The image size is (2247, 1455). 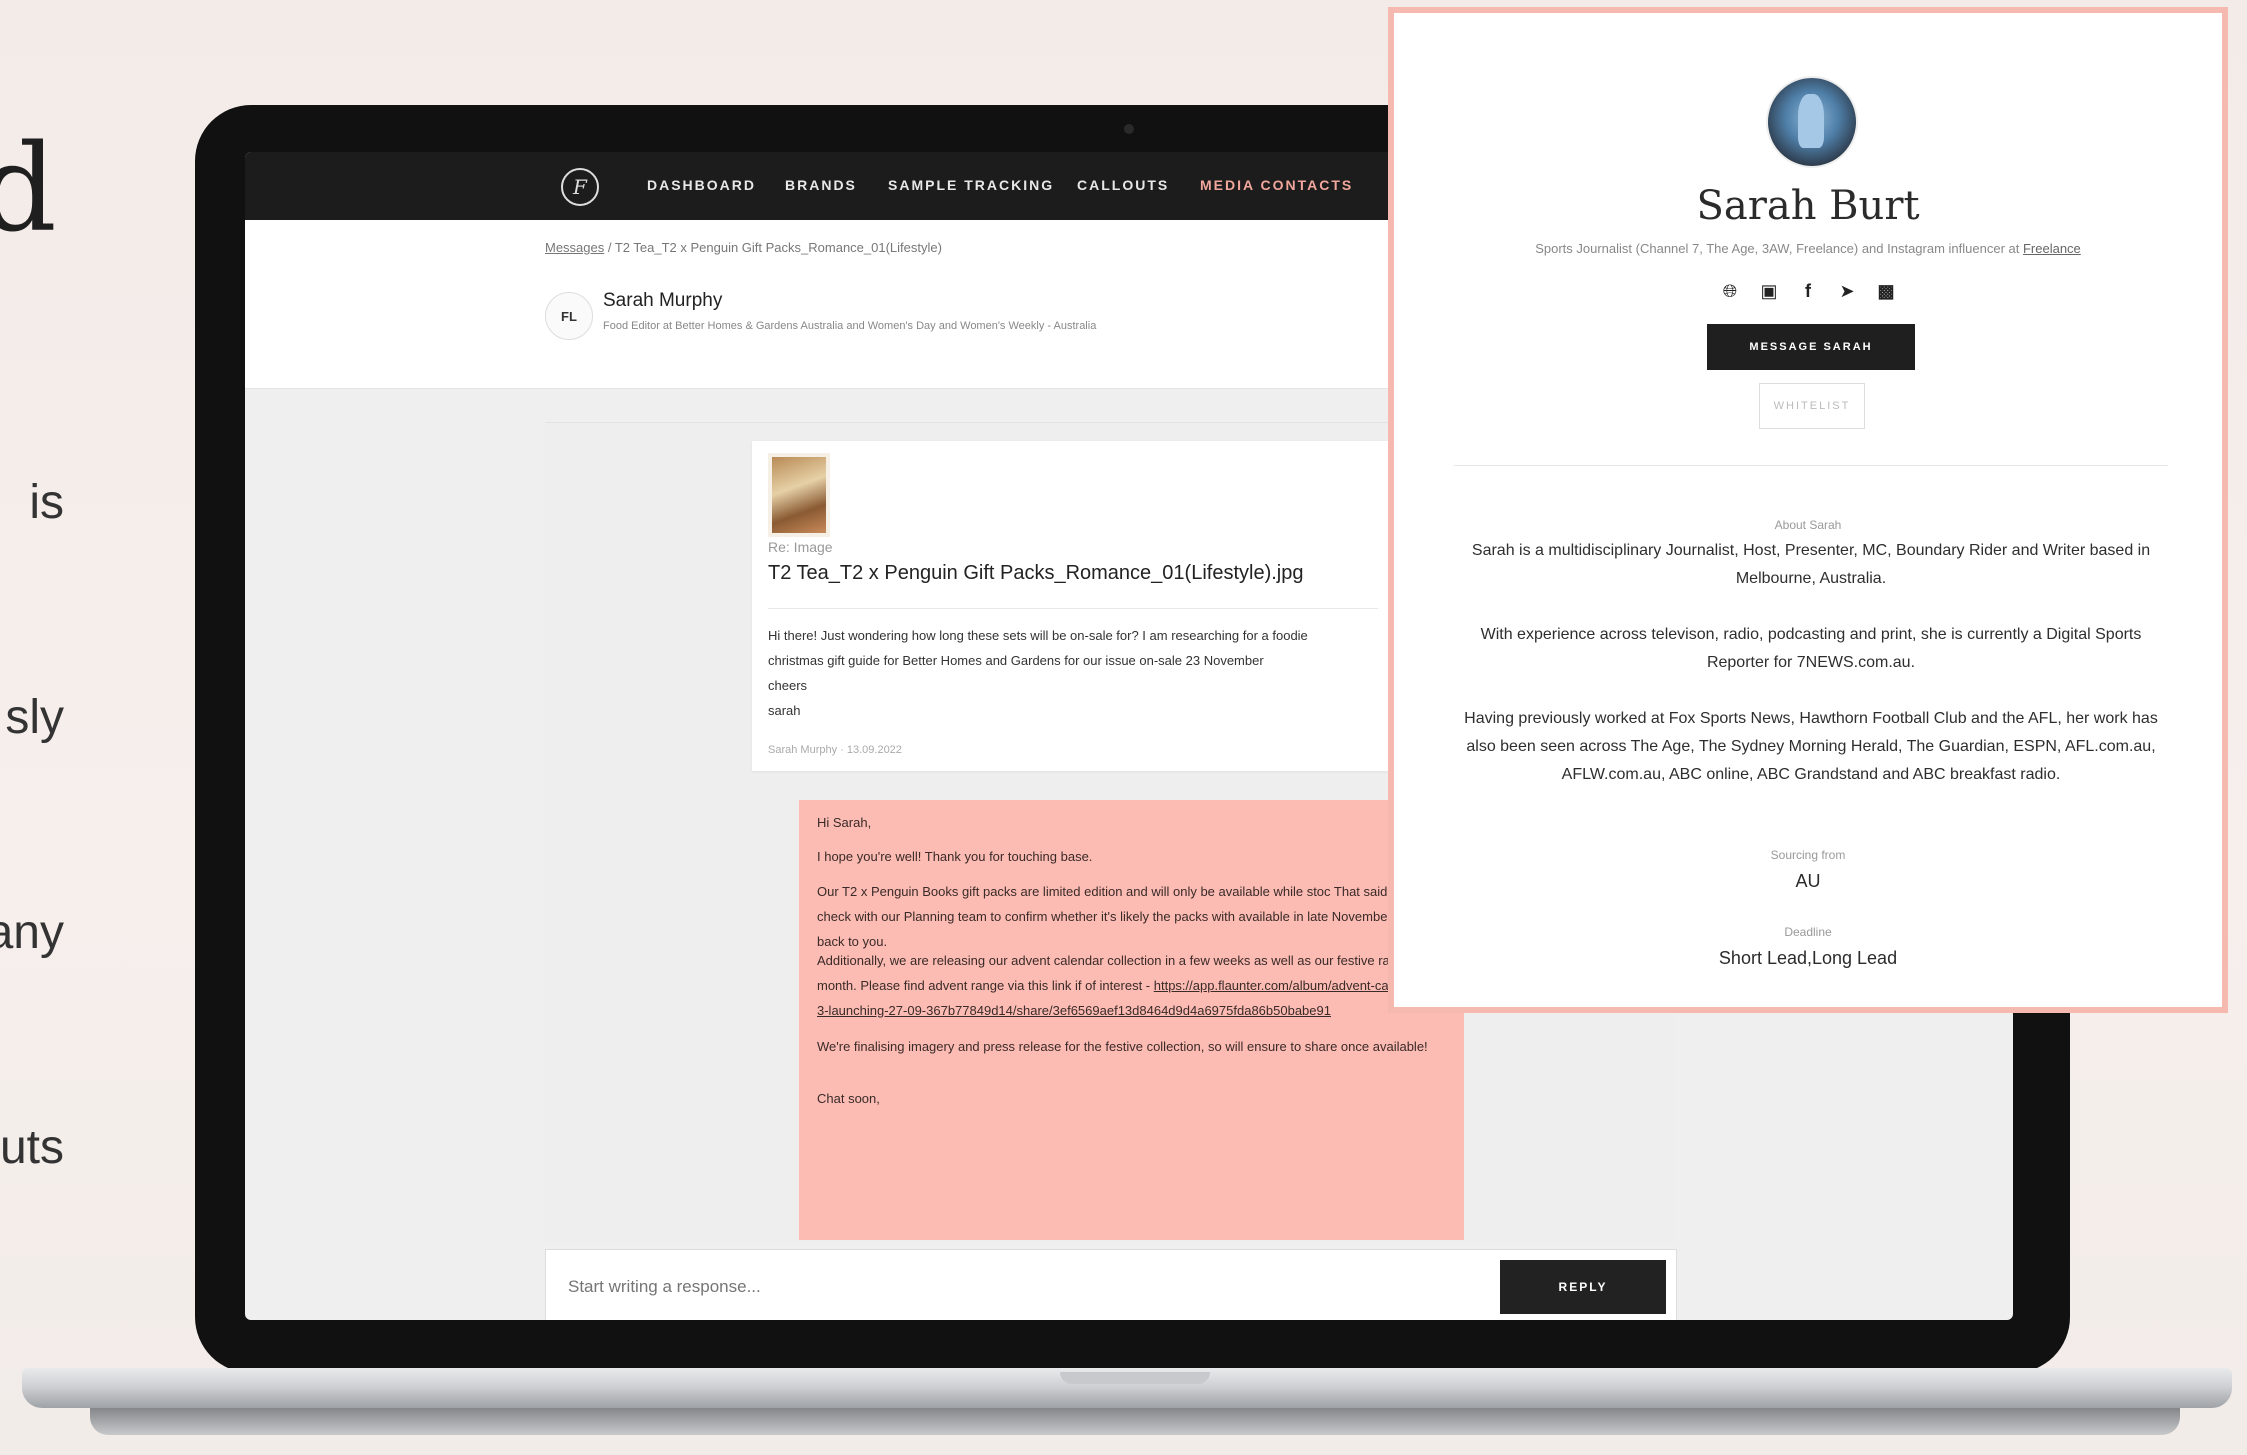 I want to click on marketing-copy: d is sly any uts, so click(x=60, y=650).